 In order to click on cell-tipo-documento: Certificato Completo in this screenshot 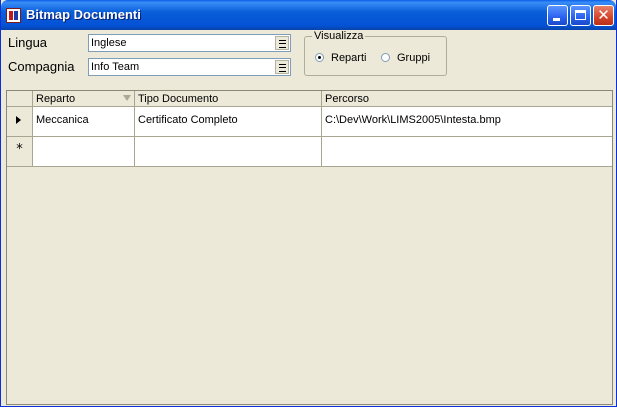, I will do `click(228, 122)`.